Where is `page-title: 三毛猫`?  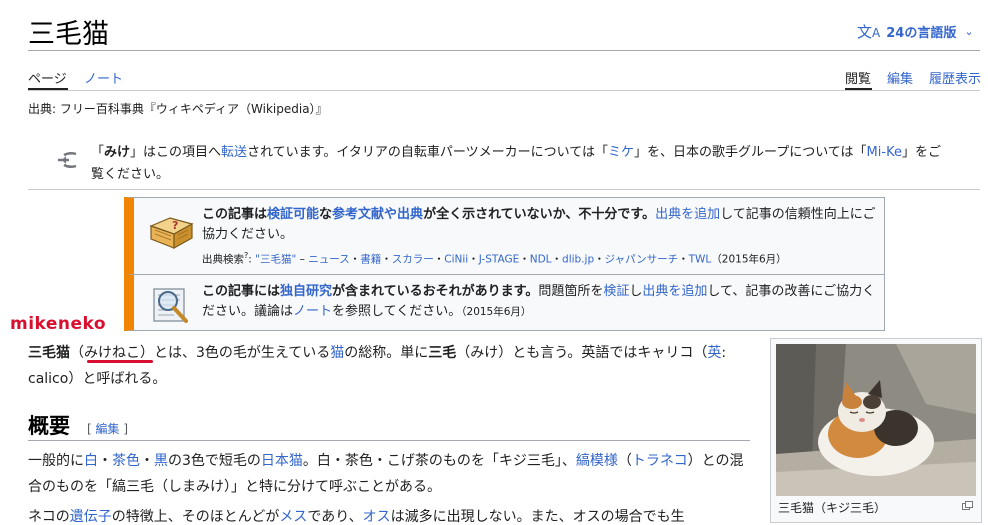 page-title: 三毛猫 is located at coordinates (68, 34).